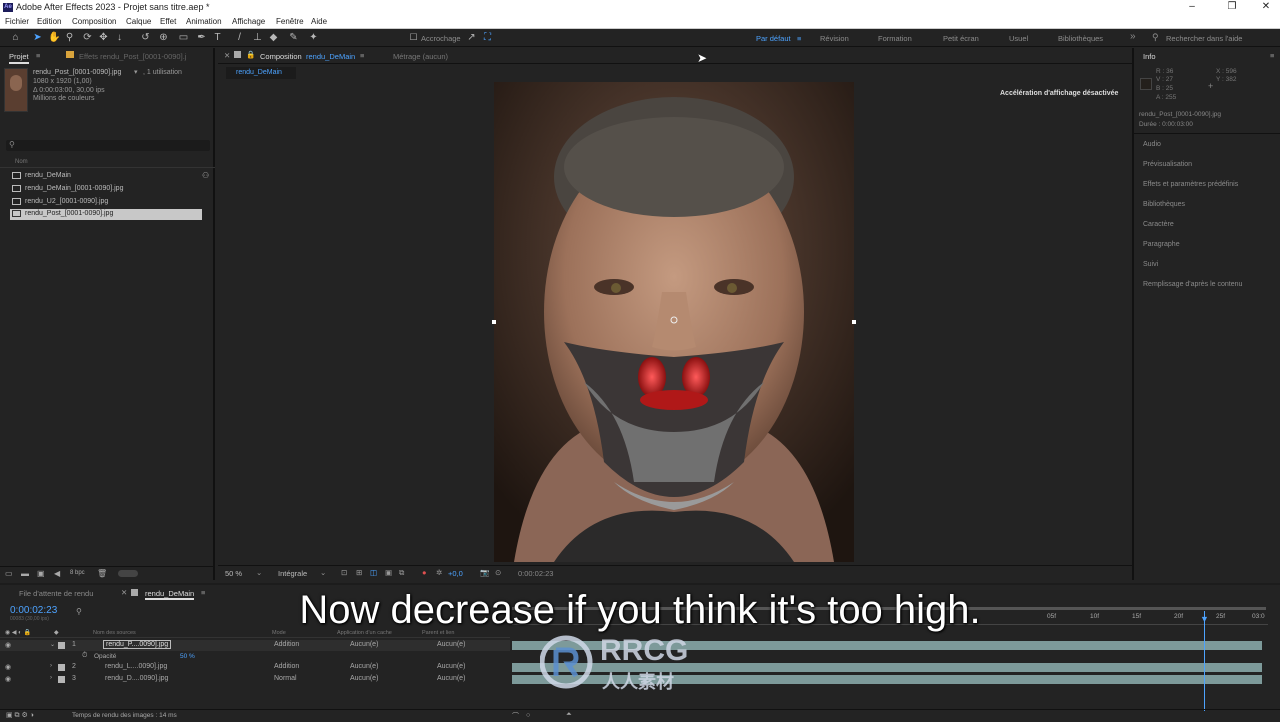  Describe the element at coordinates (330, 56) in the screenshot. I see `comp-tab-name: rendu_DeMain` at that location.